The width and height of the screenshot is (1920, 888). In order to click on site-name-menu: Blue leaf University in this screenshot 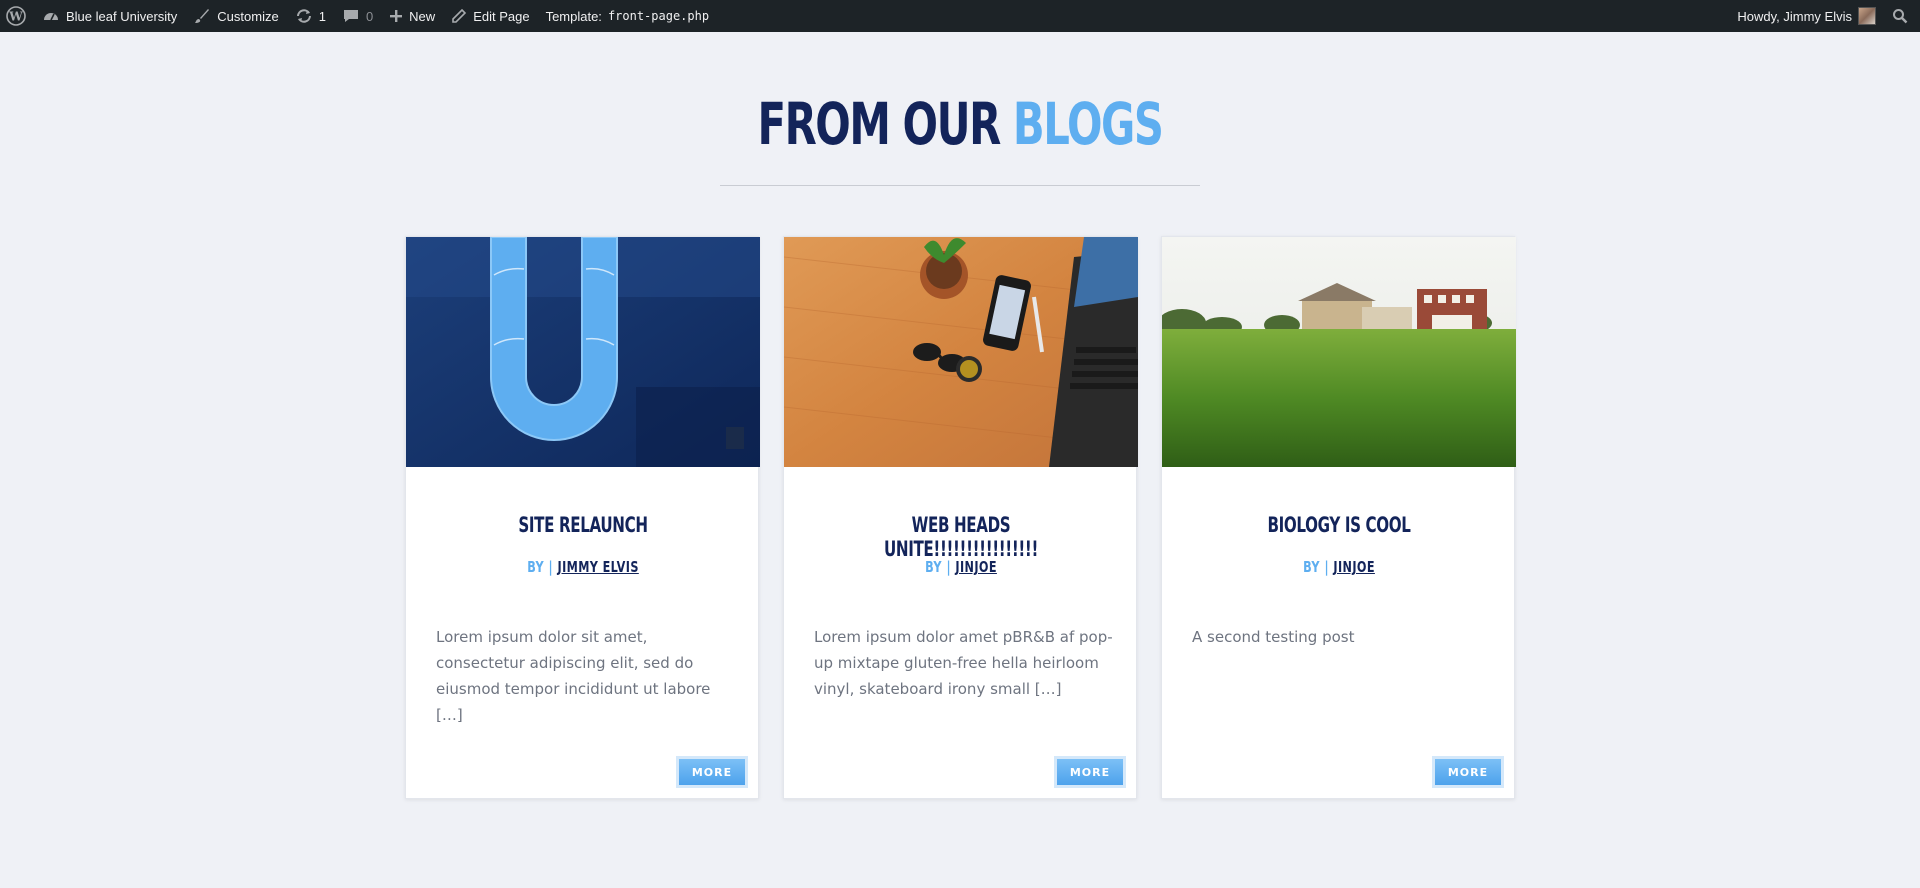, I will do `click(109, 16)`.